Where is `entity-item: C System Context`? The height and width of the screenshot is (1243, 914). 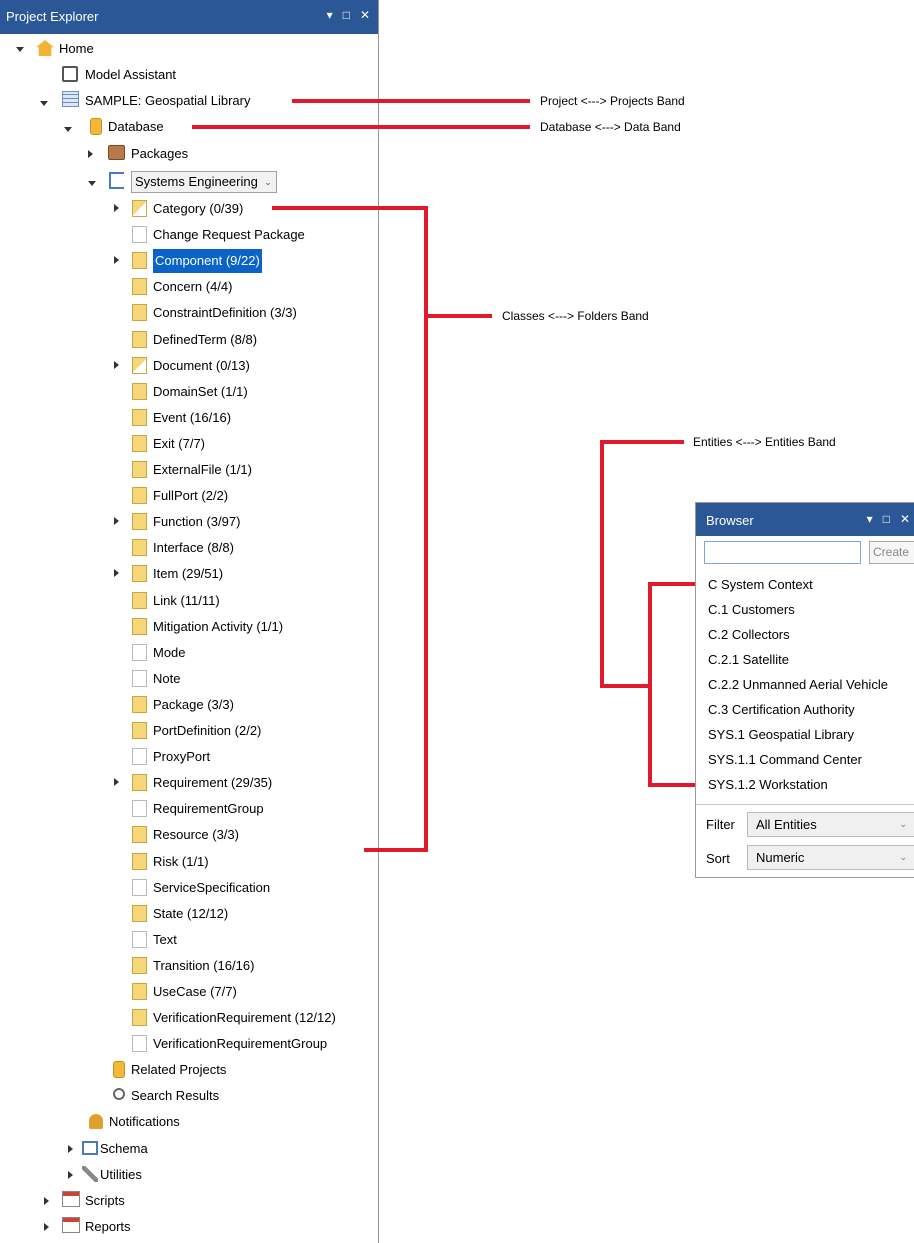 entity-item: C System Context is located at coordinates (760, 584).